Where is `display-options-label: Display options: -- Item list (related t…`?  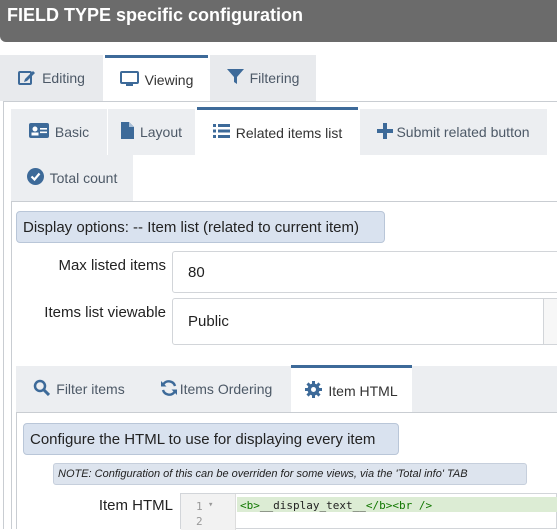 display-options-label: Display options: -- Item list (related t… is located at coordinates (200, 227).